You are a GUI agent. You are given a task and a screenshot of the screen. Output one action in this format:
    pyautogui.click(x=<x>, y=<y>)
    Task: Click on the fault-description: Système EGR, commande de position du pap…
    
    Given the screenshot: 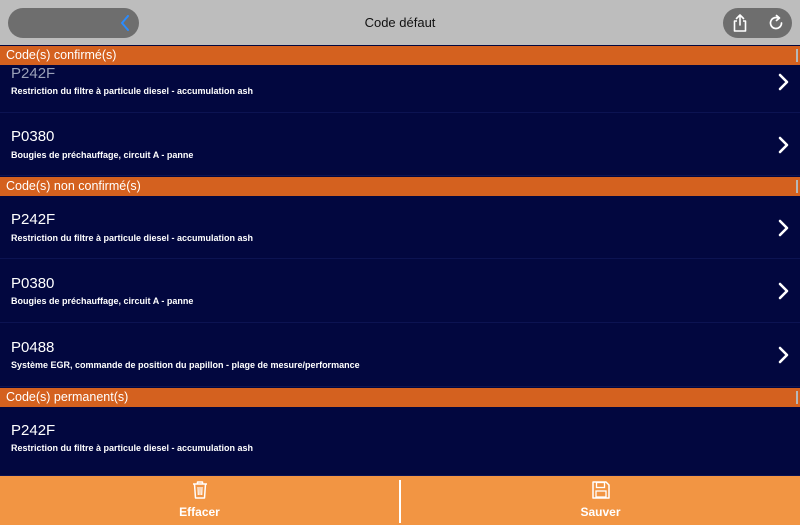 What is the action you would take?
    pyautogui.click(x=185, y=365)
    